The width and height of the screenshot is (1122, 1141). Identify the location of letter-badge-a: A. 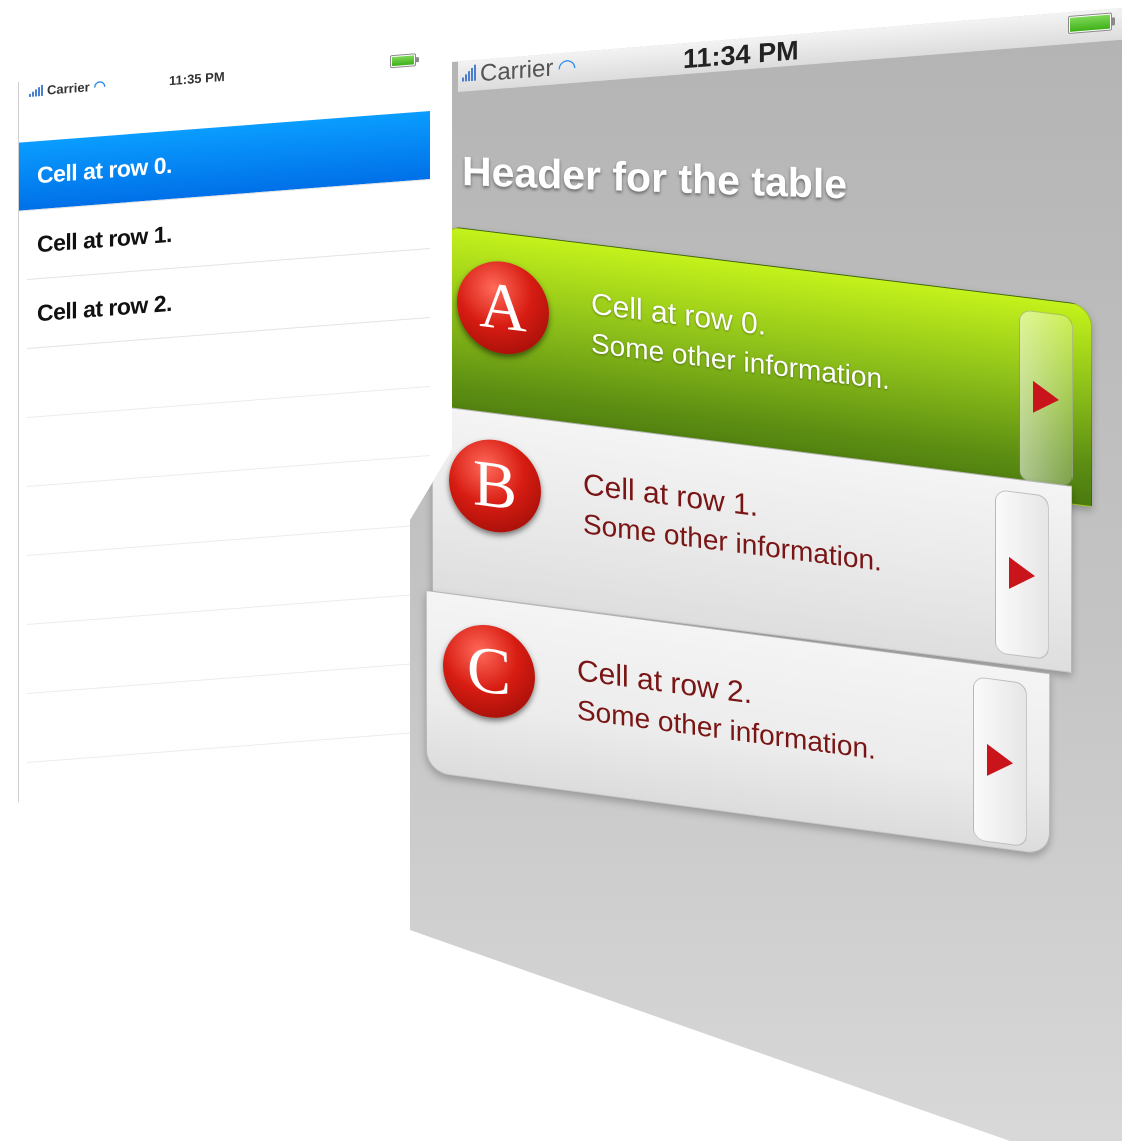
(503, 308).